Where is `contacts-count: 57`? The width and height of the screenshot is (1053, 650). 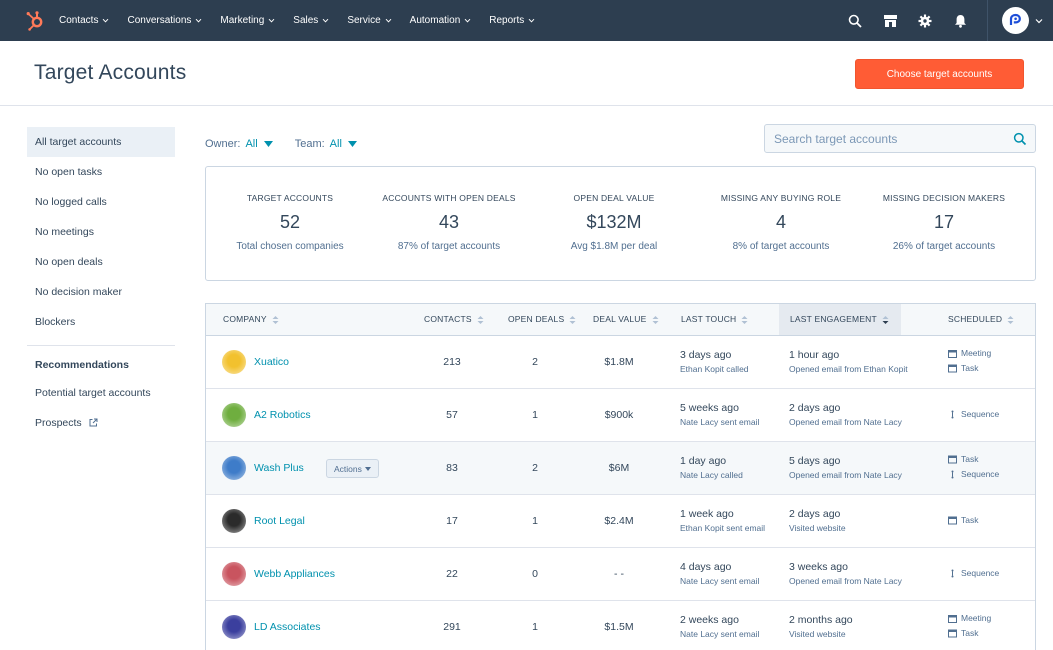
contacts-count: 57 is located at coordinates (452, 415).